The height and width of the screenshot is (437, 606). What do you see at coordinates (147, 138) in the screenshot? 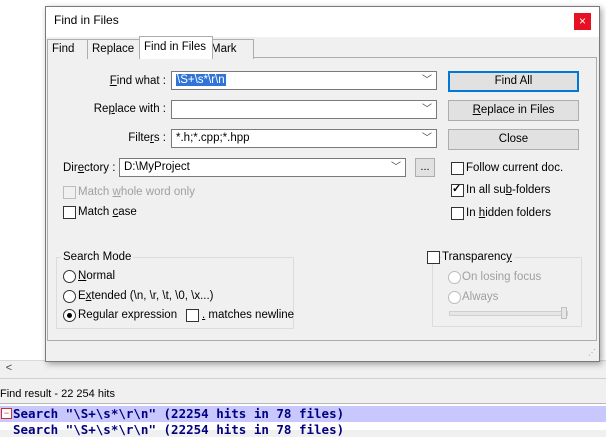
I see `filters-label: Filters :` at bounding box center [147, 138].